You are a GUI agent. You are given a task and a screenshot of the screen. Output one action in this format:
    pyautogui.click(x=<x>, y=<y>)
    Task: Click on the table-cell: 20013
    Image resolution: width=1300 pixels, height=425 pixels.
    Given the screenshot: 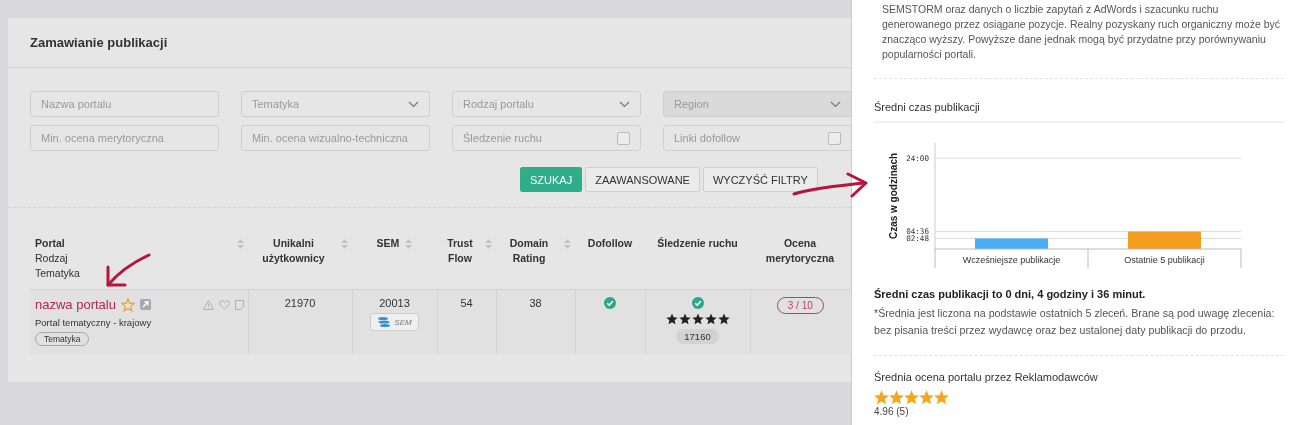 What is the action you would take?
    pyautogui.click(x=394, y=303)
    